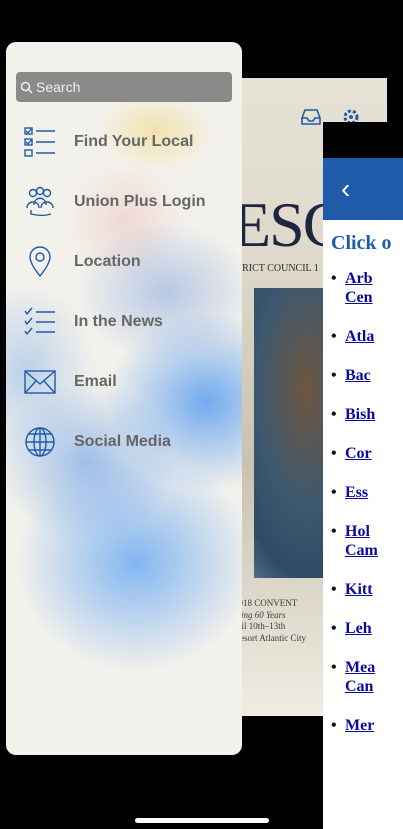 This screenshot has width=403, height=829. What do you see at coordinates (40, 202) in the screenshot?
I see `people-icon` at bounding box center [40, 202].